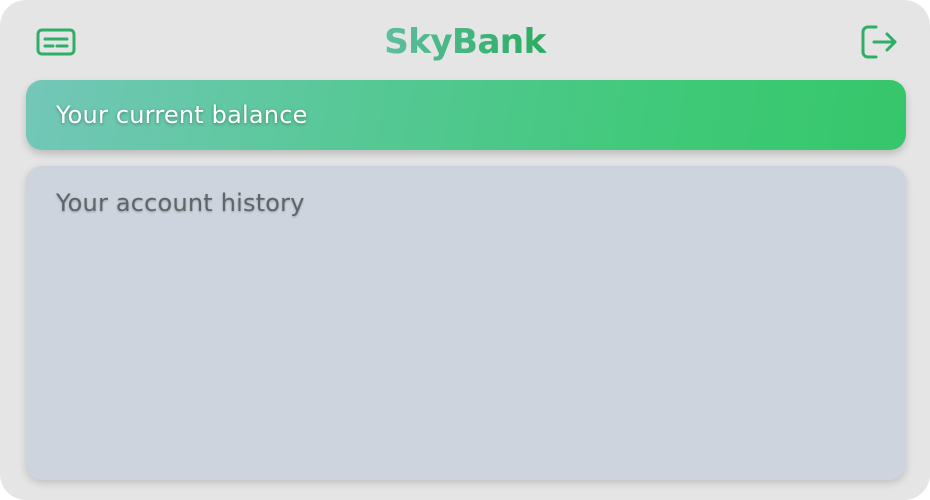  Describe the element at coordinates (182, 115) in the screenshot. I see `balance-label: Your current balance` at that location.